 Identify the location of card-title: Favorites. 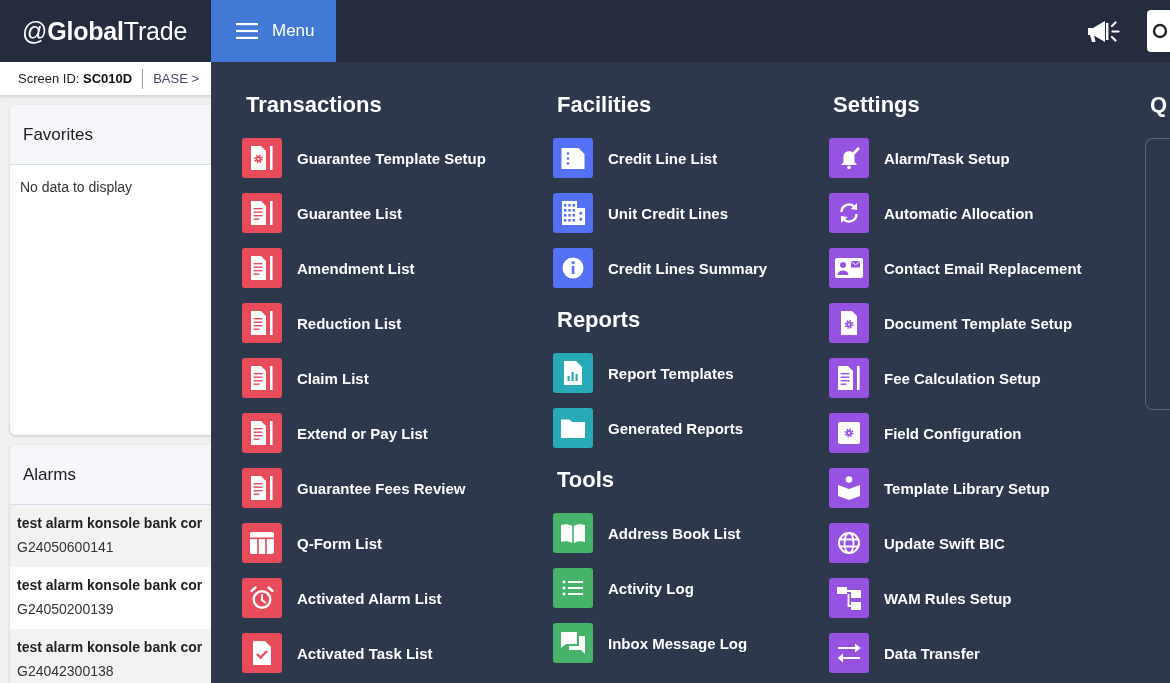
(58, 134).